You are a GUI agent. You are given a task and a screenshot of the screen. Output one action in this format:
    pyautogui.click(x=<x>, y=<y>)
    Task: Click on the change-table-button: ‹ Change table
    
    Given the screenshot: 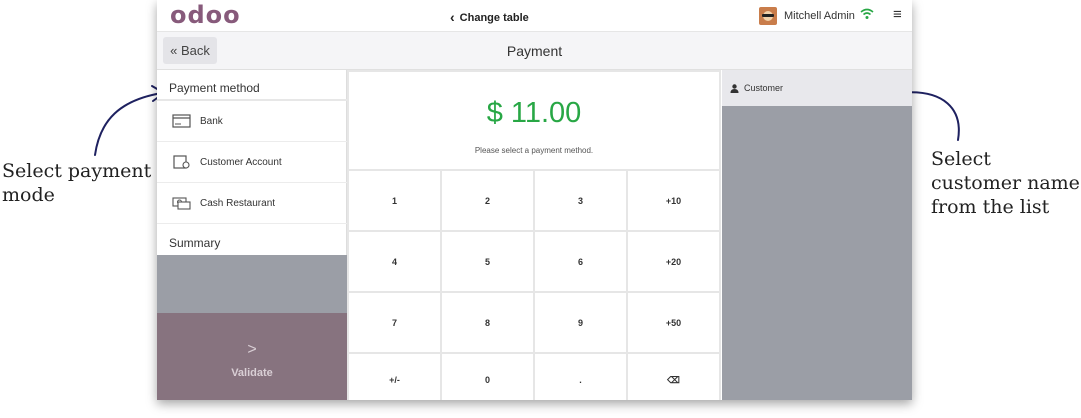 What is the action you would take?
    pyautogui.click(x=489, y=16)
    